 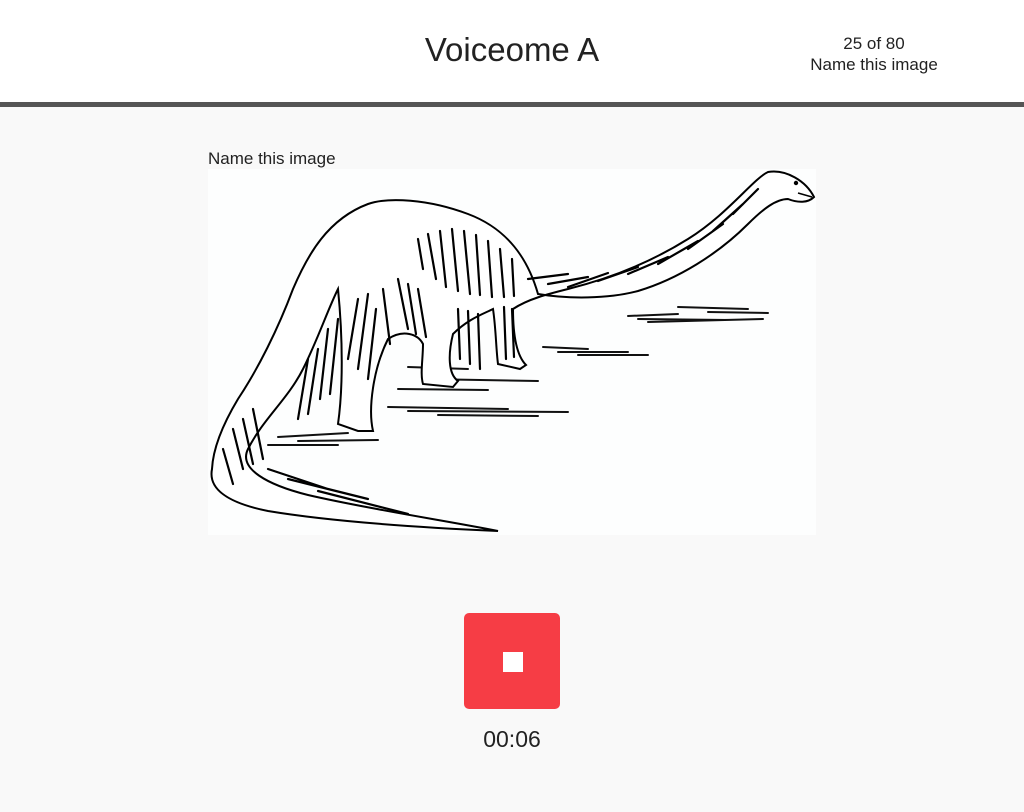 I want to click on stop-icon, so click(x=513, y=662).